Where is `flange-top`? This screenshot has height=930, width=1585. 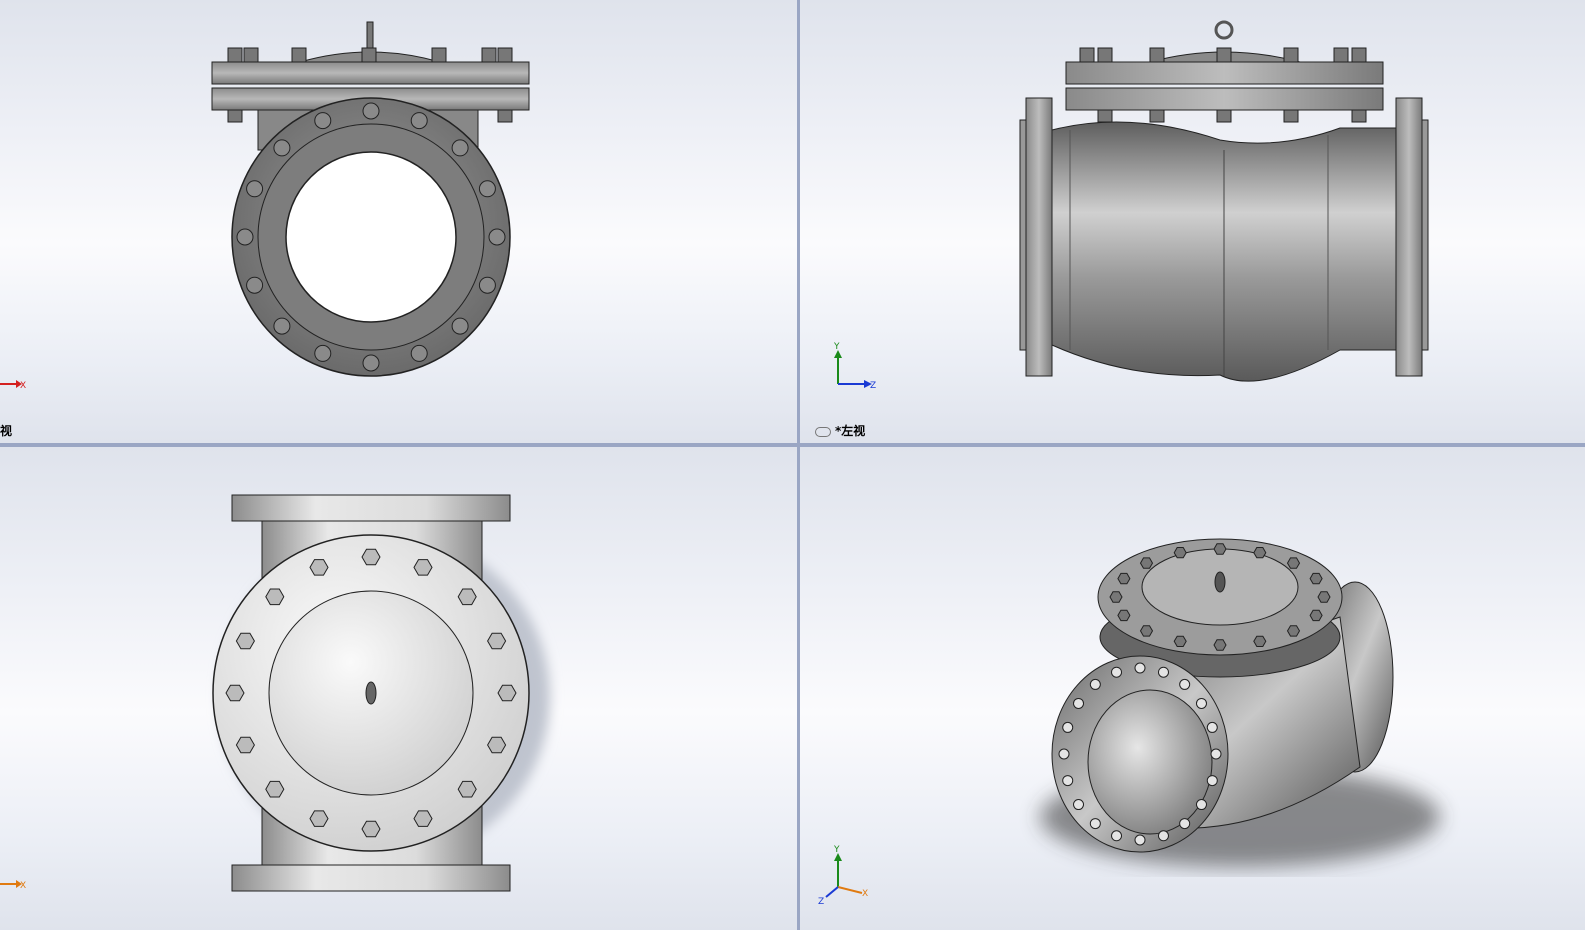 flange-top is located at coordinates (371, 508).